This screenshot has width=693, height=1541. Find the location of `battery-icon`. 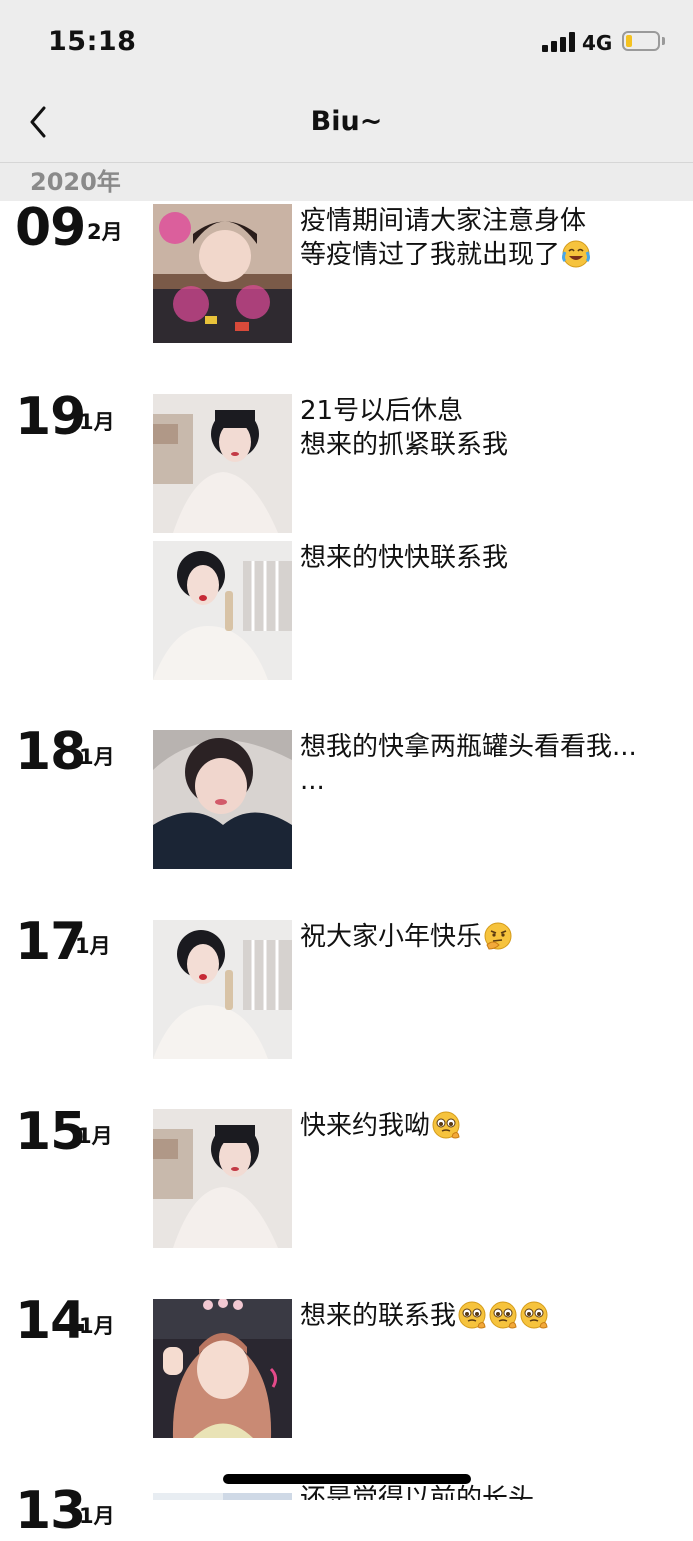

battery-icon is located at coordinates (641, 41).